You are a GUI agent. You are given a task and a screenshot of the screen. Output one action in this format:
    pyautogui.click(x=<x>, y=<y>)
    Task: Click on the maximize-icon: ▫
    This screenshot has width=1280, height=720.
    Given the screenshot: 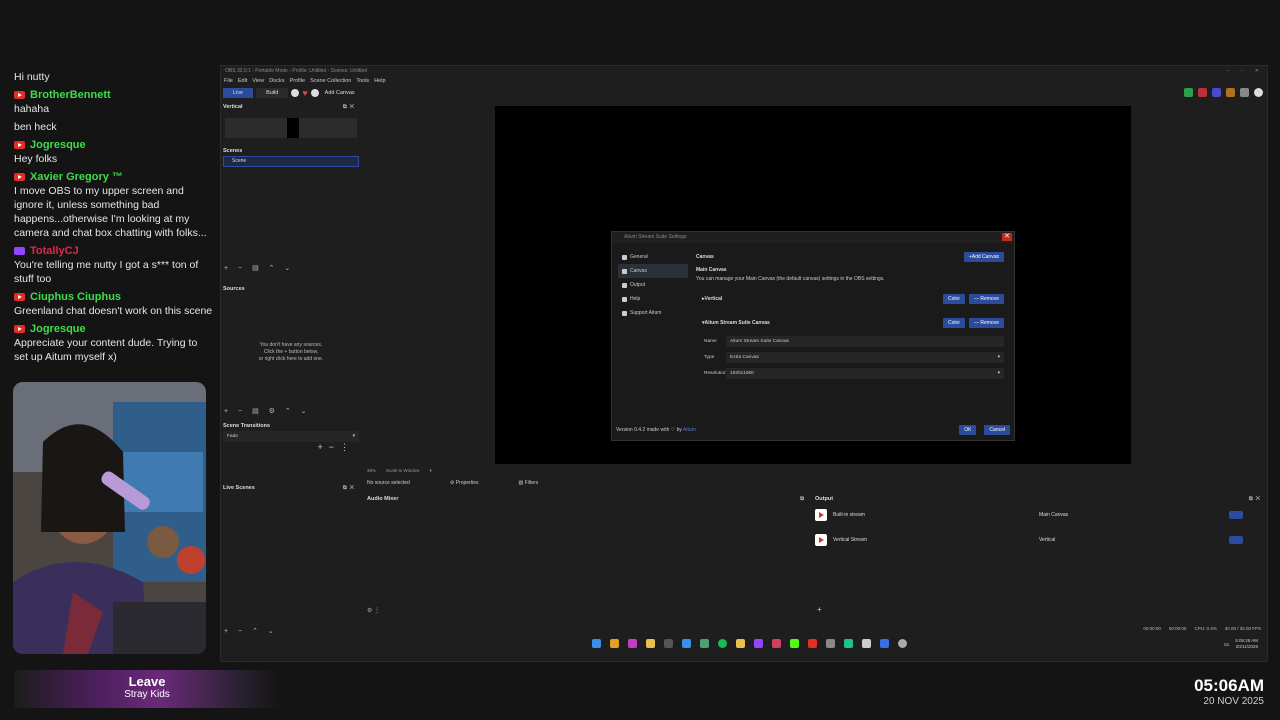 What is the action you would take?
    pyautogui.click(x=1242, y=71)
    